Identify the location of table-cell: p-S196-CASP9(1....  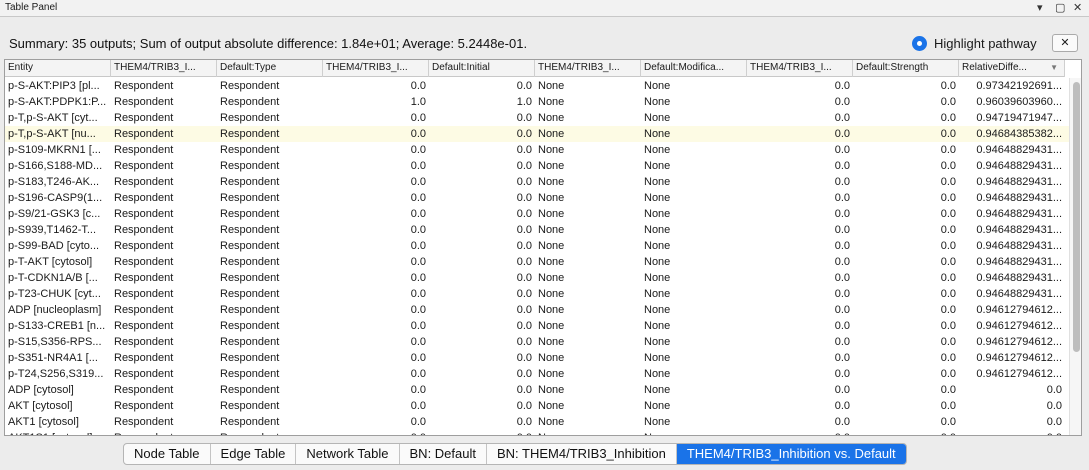
(58, 198).